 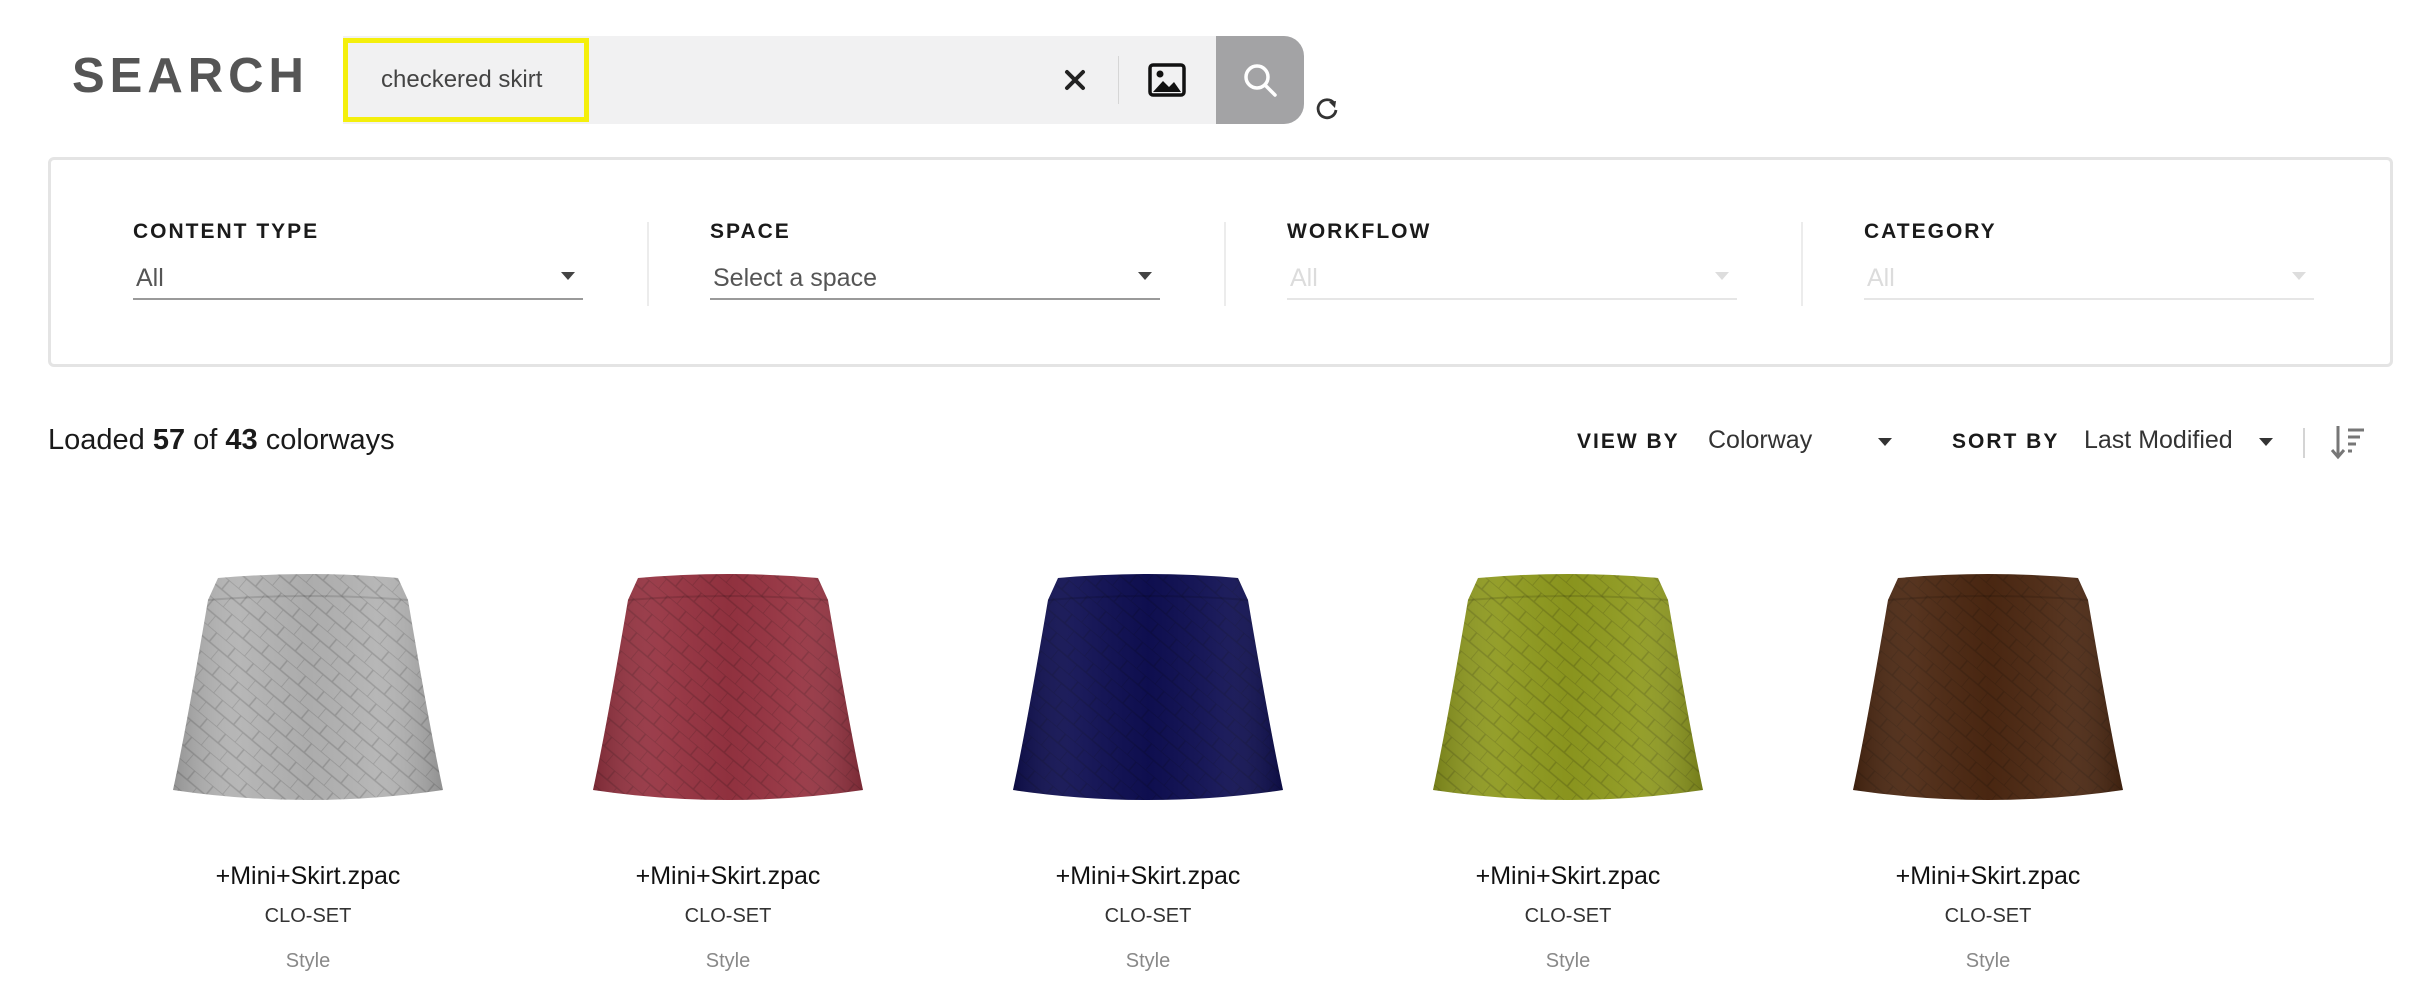 I want to click on search-button, so click(x=1260, y=80).